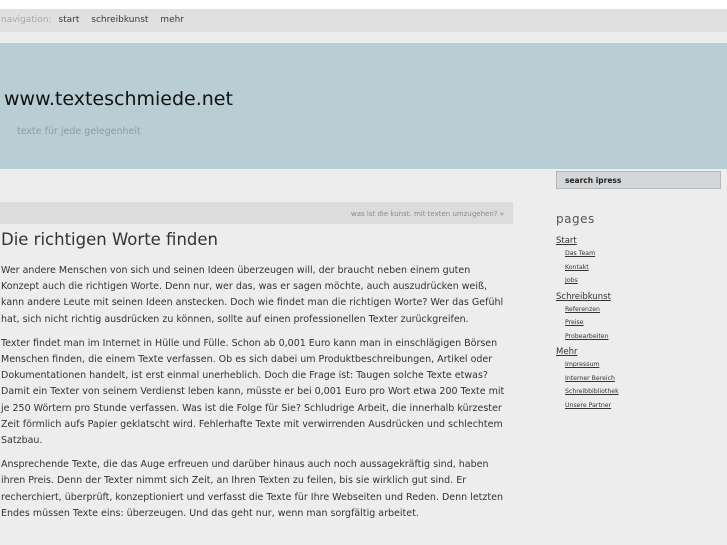 The width and height of the screenshot is (727, 545). What do you see at coordinates (643, 365) in the screenshot?
I see `sidebar-item-impressum: Impressum` at bounding box center [643, 365].